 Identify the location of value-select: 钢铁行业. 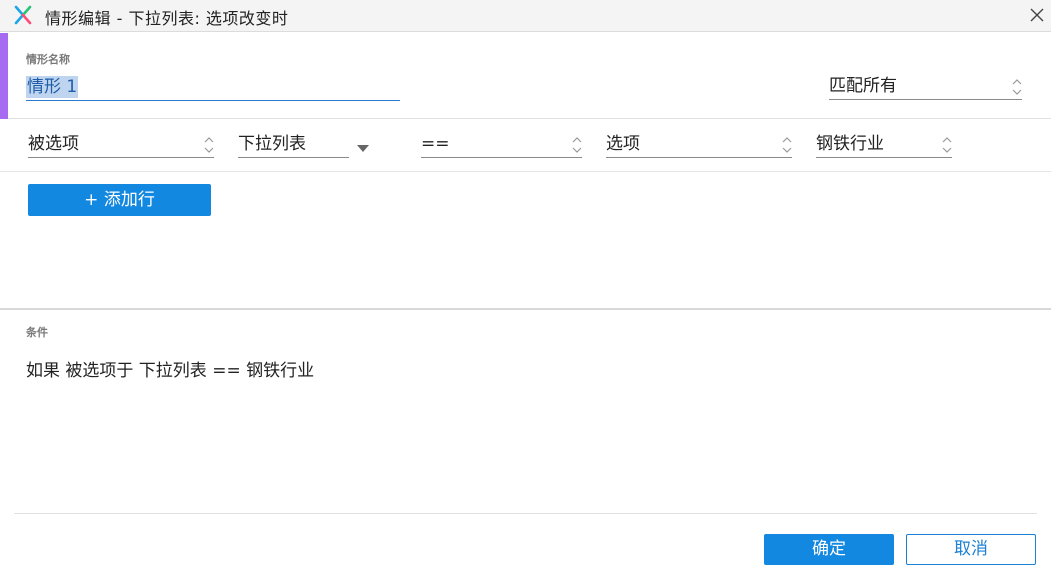
(884, 144).